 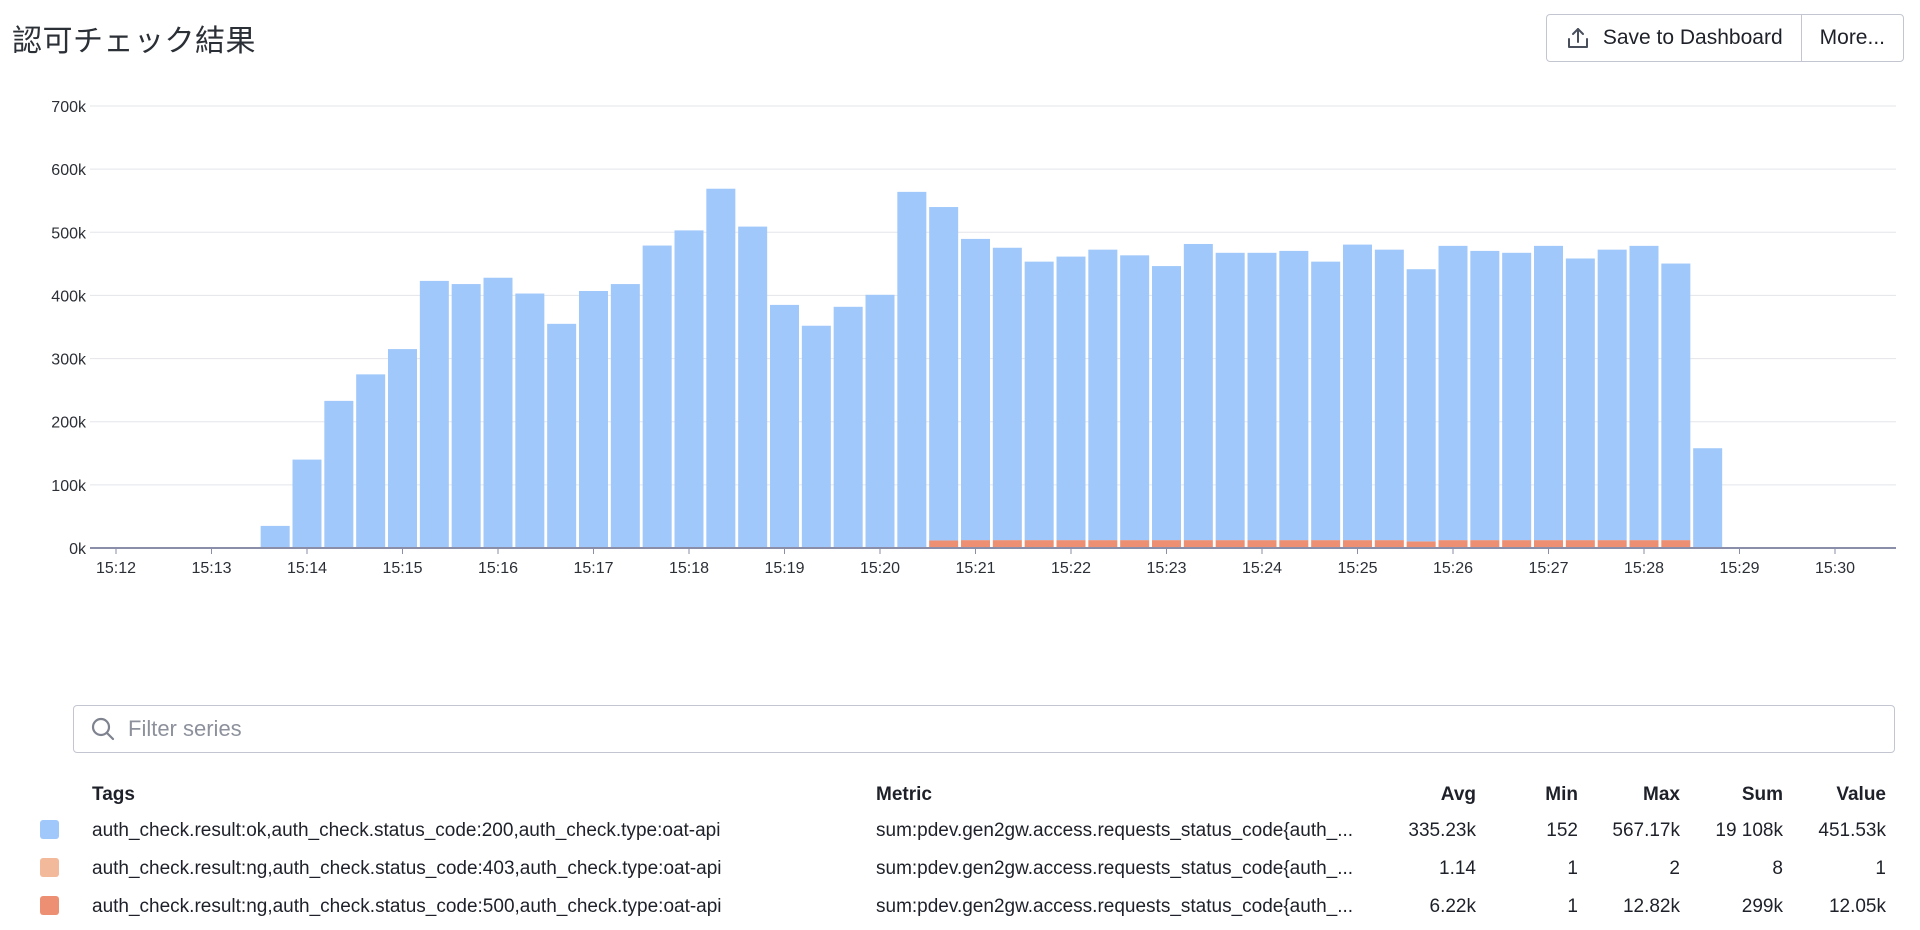 I want to click on avg-column-header: Avg, so click(x=1458, y=795).